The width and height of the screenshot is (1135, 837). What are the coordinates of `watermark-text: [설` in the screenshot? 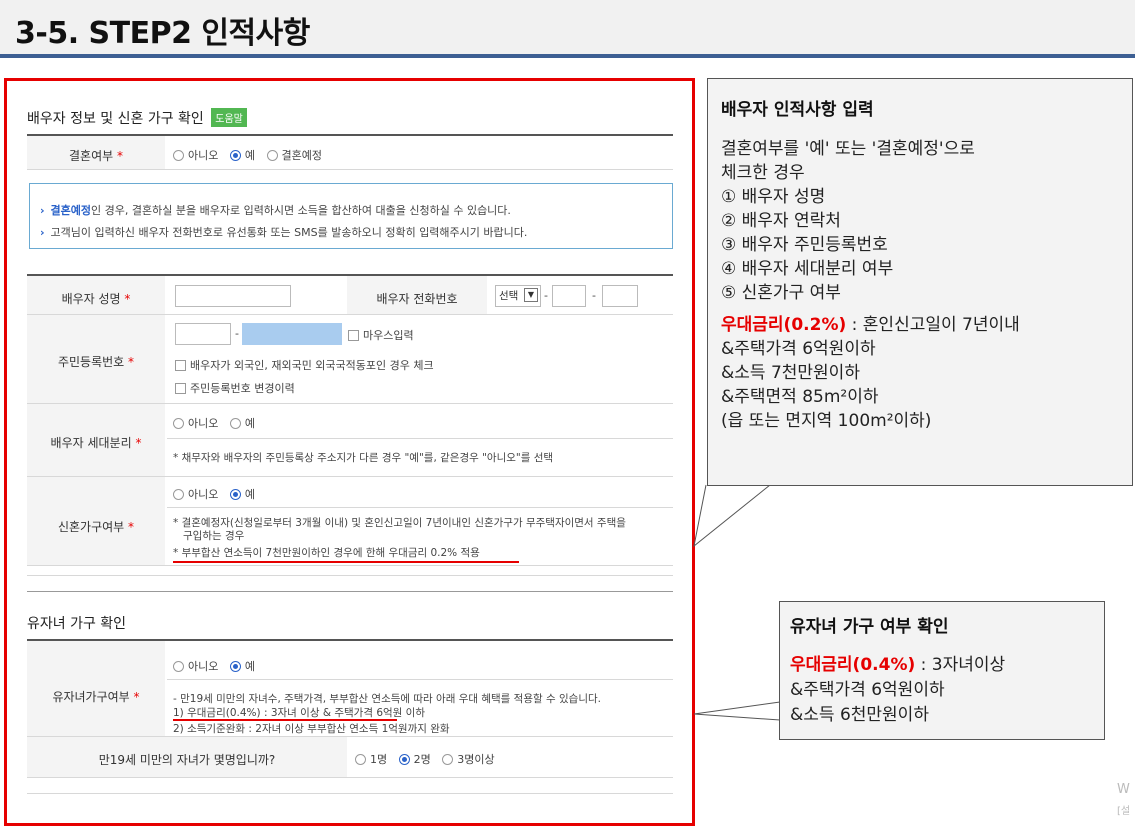 It's located at (1124, 811).